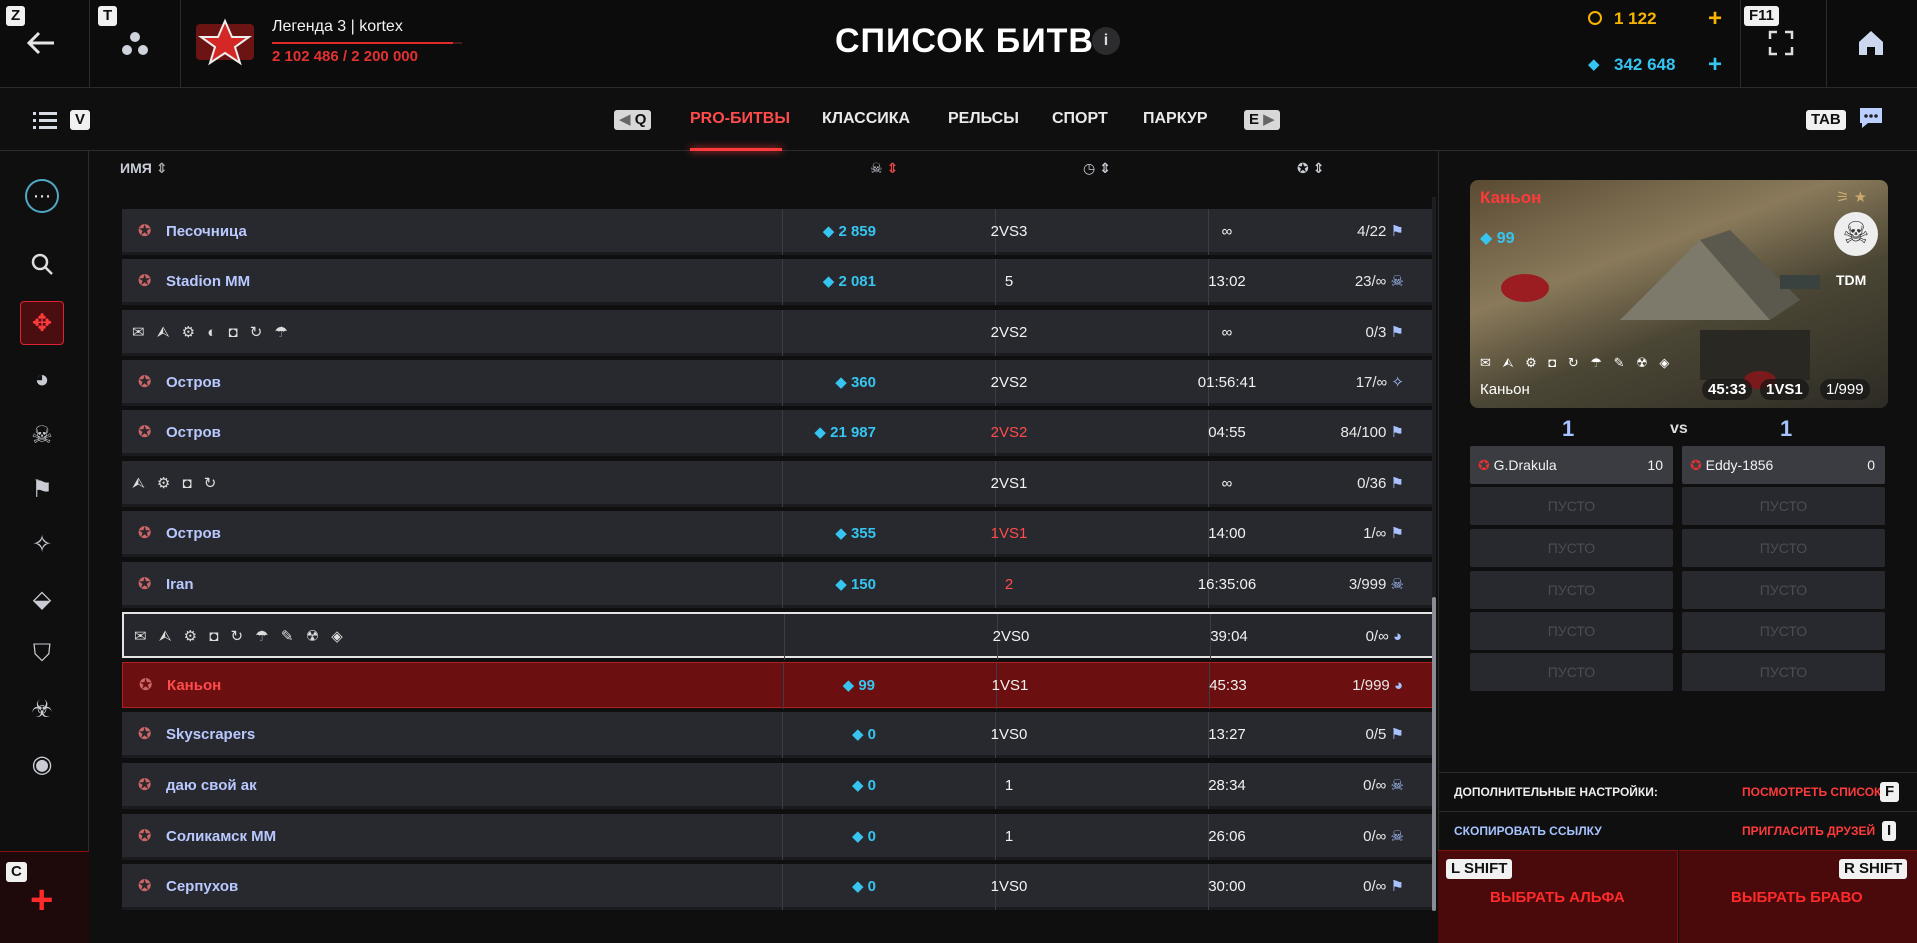  I want to click on battle-row: ✪ Stadion MM ◆ 2 081 5 13:02 23/∞ ☠, so click(778, 282).